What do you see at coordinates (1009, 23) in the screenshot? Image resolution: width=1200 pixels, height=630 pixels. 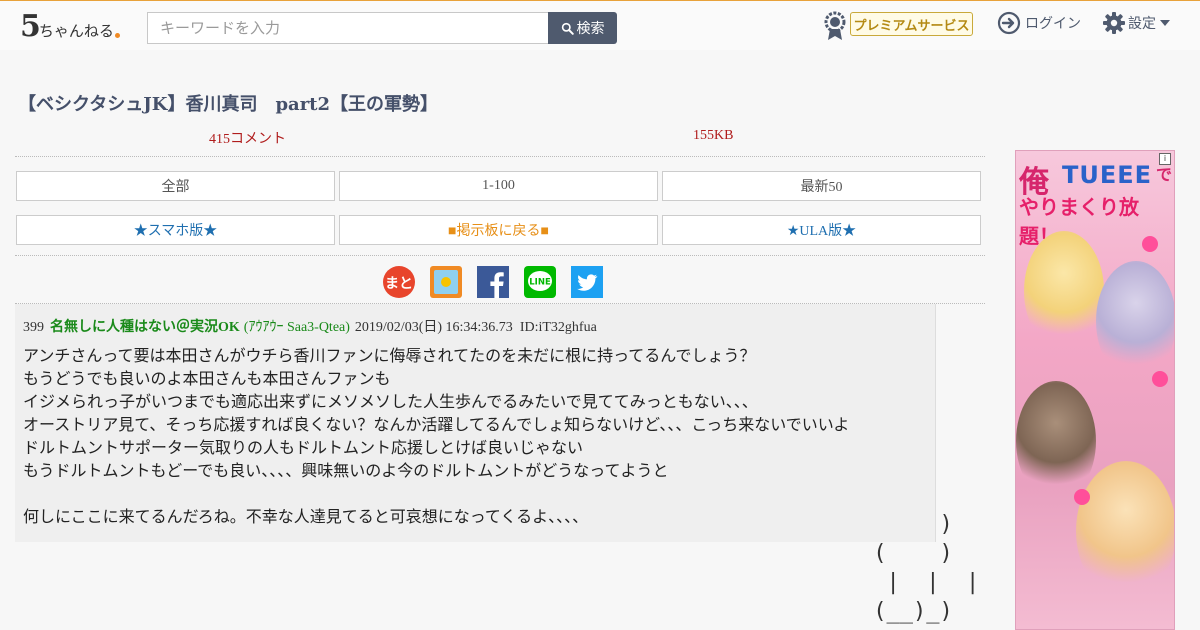 I see `login-icon` at bounding box center [1009, 23].